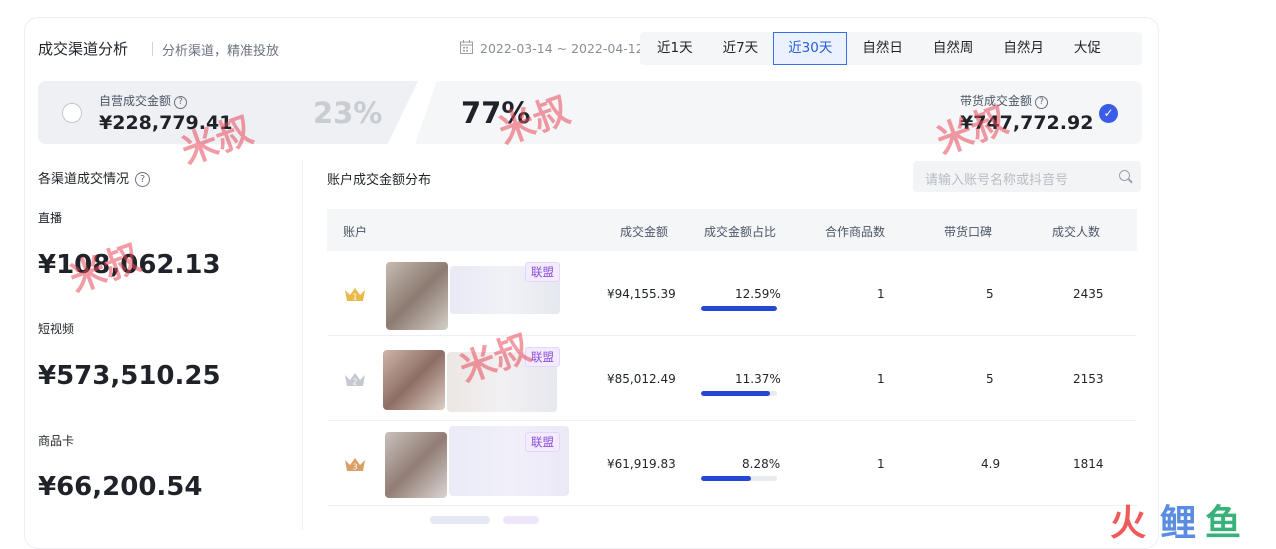 The image size is (1276, 549). What do you see at coordinates (72, 113) in the screenshot?
I see `self-operated-radio` at bounding box center [72, 113].